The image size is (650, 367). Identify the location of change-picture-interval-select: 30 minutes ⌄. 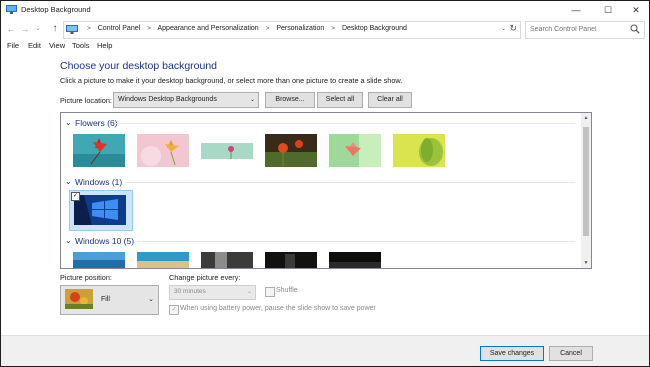
(212, 292).